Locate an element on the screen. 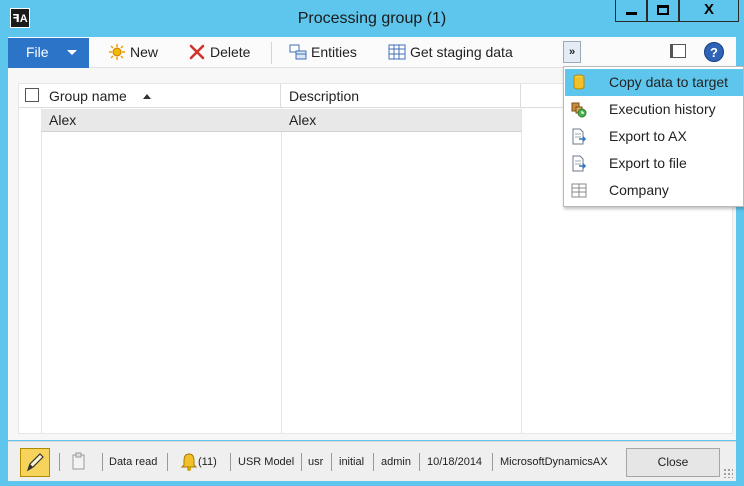 The width and height of the screenshot is (744, 486). export-document-icon is located at coordinates (579, 136).